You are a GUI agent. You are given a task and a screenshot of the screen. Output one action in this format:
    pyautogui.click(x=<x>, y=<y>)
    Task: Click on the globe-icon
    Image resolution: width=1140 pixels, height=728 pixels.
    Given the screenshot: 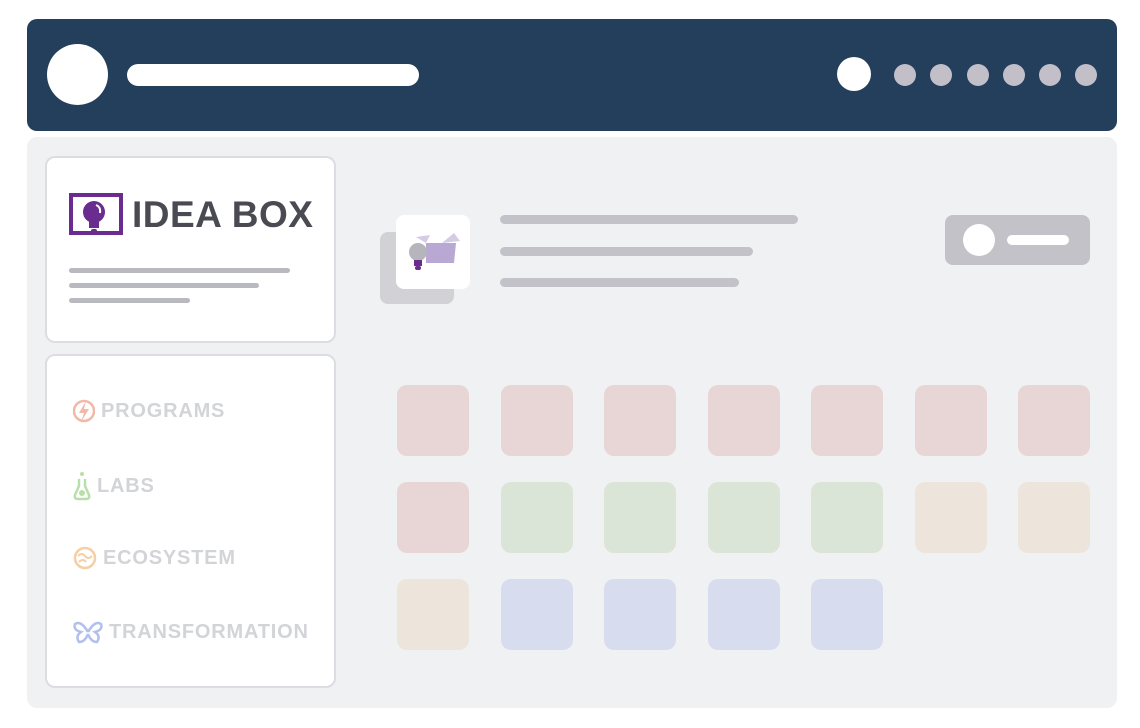 What is the action you would take?
    pyautogui.click(x=85, y=558)
    